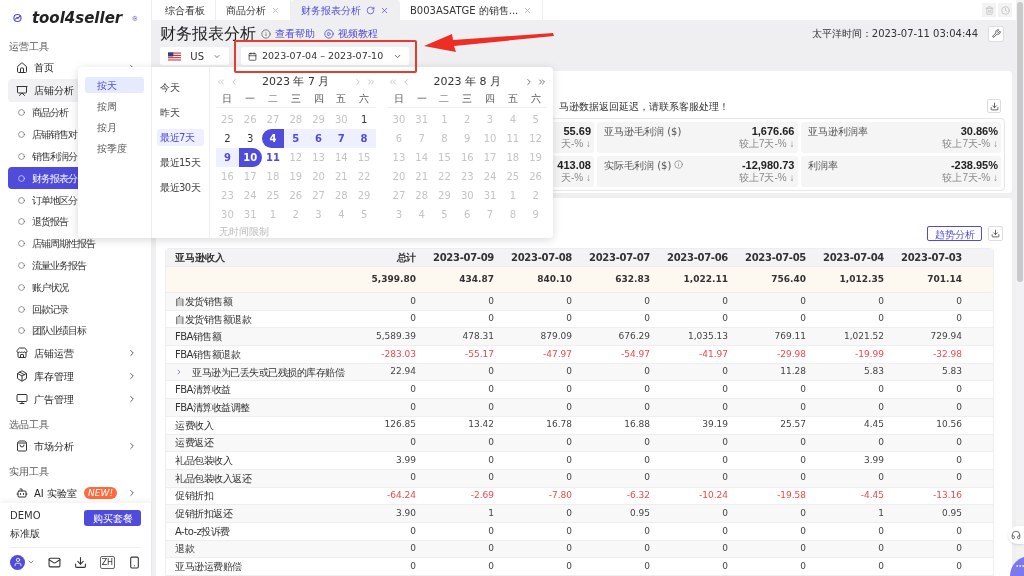 The image size is (1024, 576). What do you see at coordinates (114, 127) in the screenshot?
I see `unit-option: 按月` at bounding box center [114, 127].